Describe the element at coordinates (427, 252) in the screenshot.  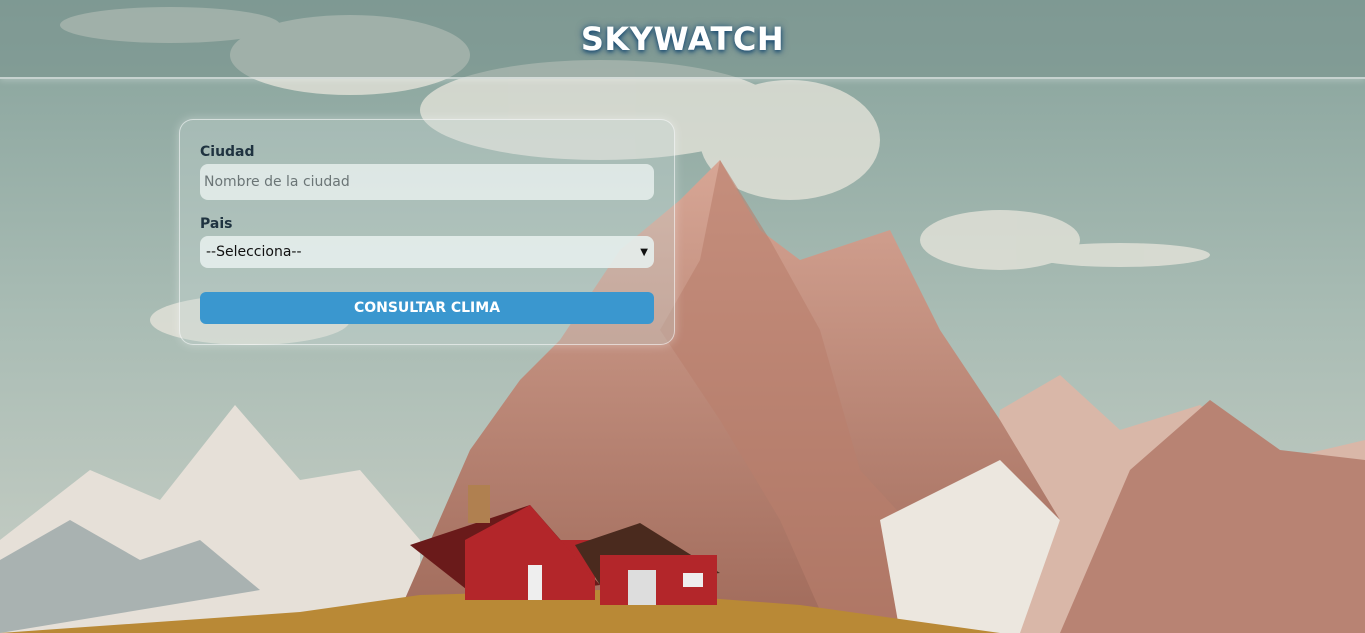
I see `country-select: --Selecciona-- ▼` at that location.